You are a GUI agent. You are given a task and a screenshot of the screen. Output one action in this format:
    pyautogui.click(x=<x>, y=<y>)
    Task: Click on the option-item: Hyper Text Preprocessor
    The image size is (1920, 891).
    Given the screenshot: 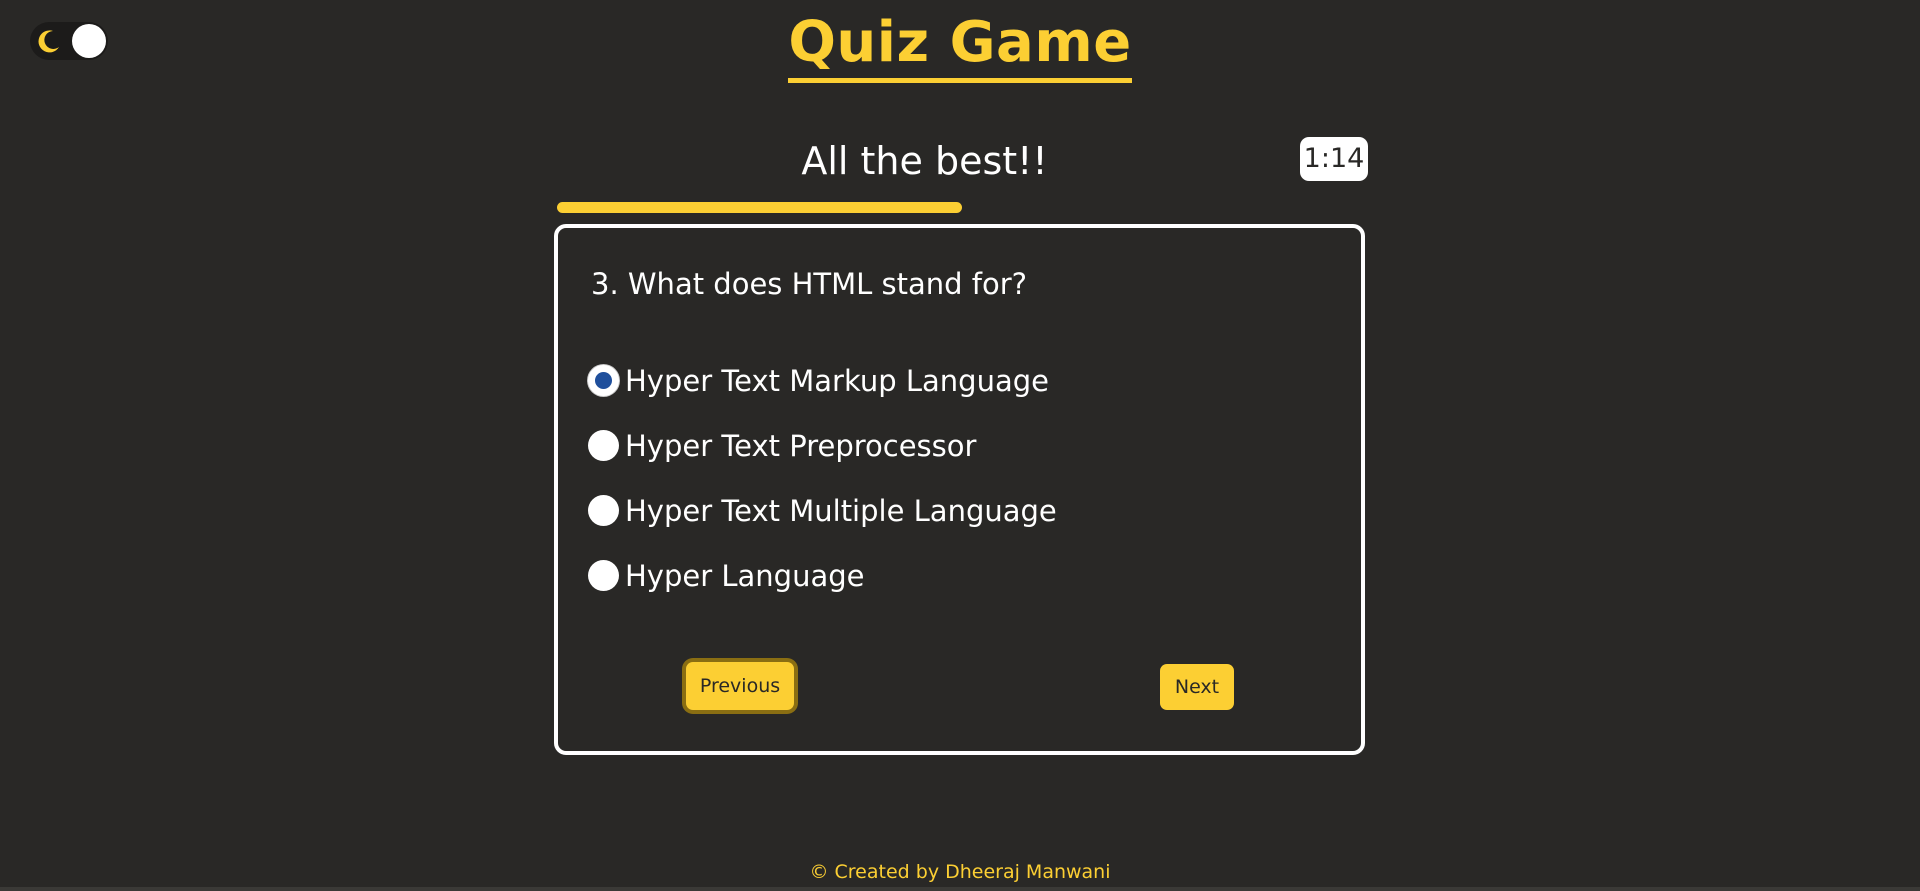 What is the action you would take?
    pyautogui.click(x=822, y=445)
    